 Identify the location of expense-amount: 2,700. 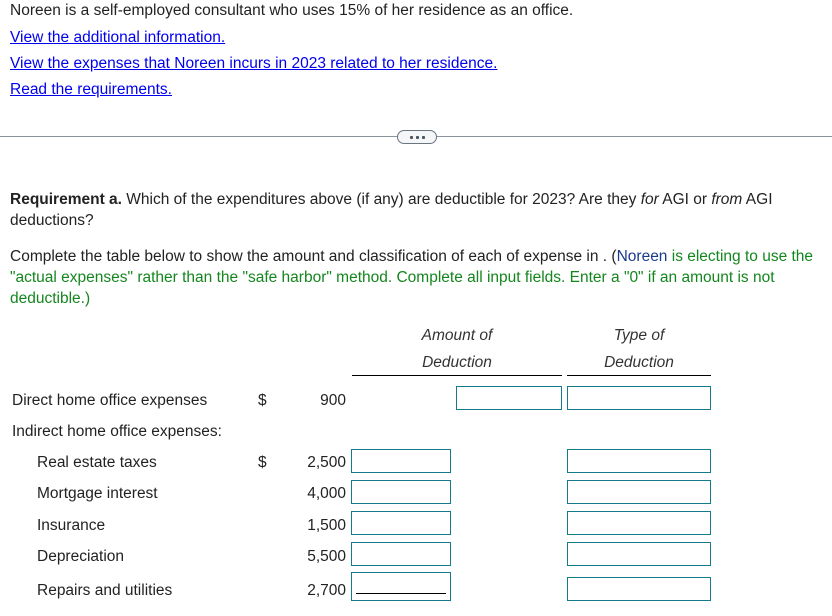
(326, 590).